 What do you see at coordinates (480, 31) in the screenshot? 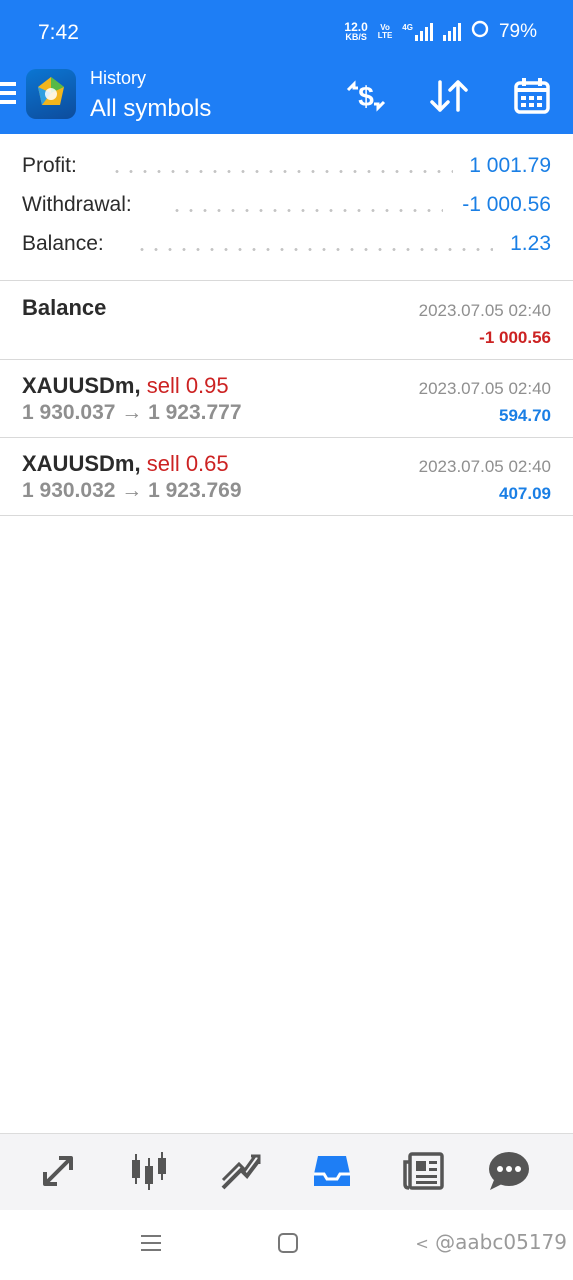
I see `battery-icon` at bounding box center [480, 31].